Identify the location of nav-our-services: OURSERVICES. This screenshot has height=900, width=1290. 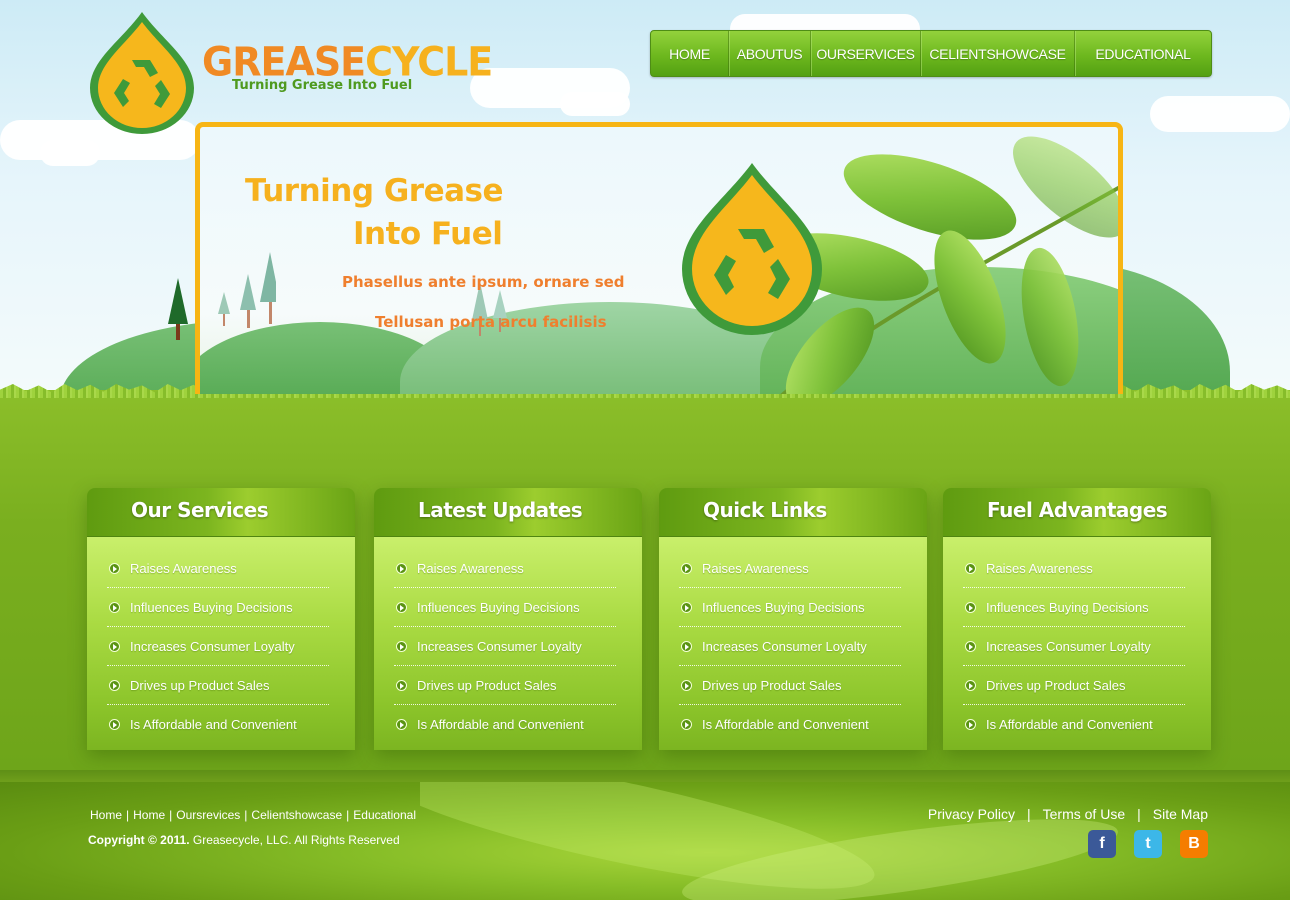
(866, 53).